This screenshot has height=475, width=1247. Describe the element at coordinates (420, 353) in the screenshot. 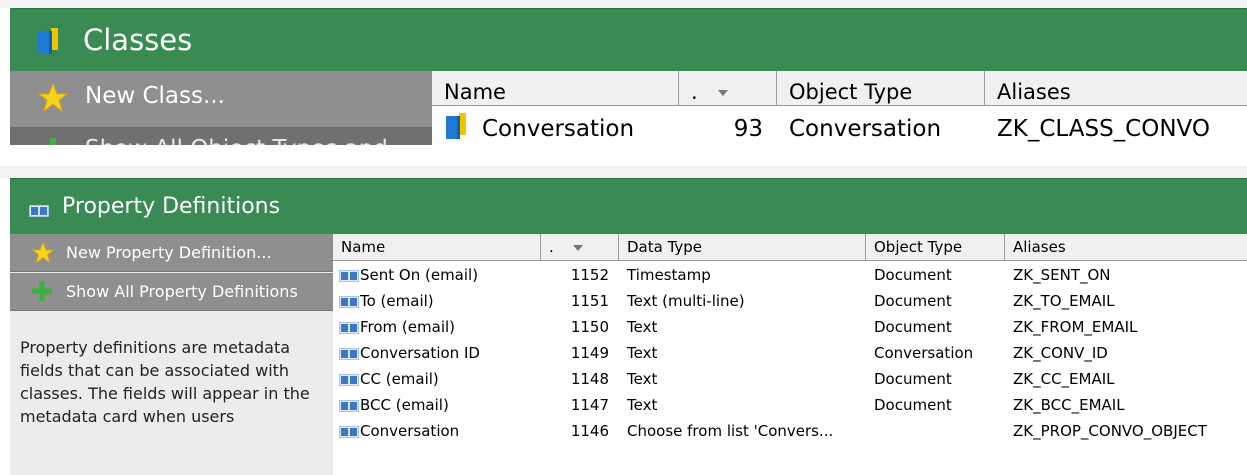

I see `row-name: Conversation ID` at that location.